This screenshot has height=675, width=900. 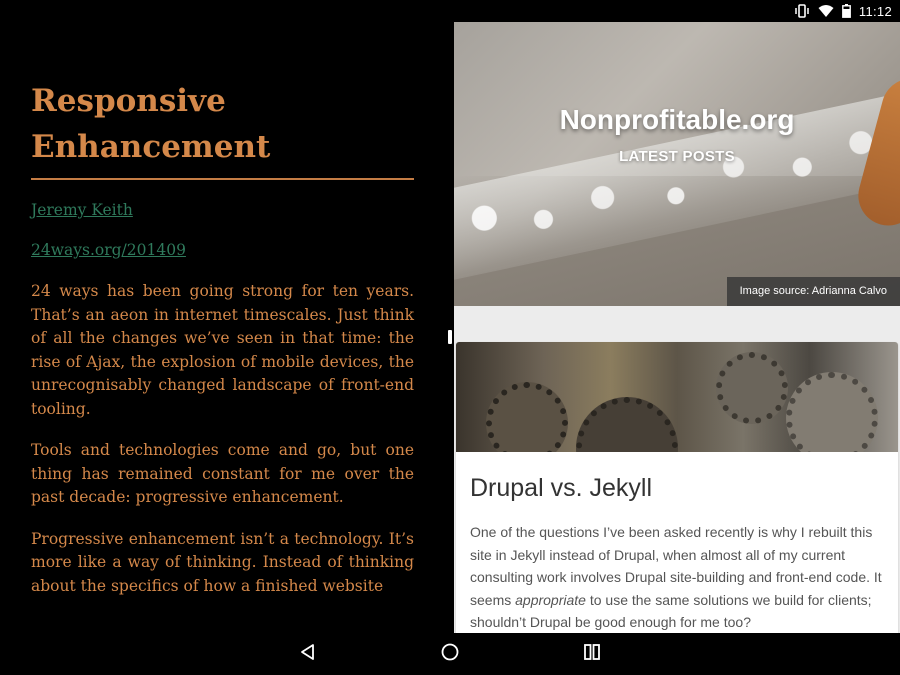 I want to click on wifi-icon, so click(x=826, y=11).